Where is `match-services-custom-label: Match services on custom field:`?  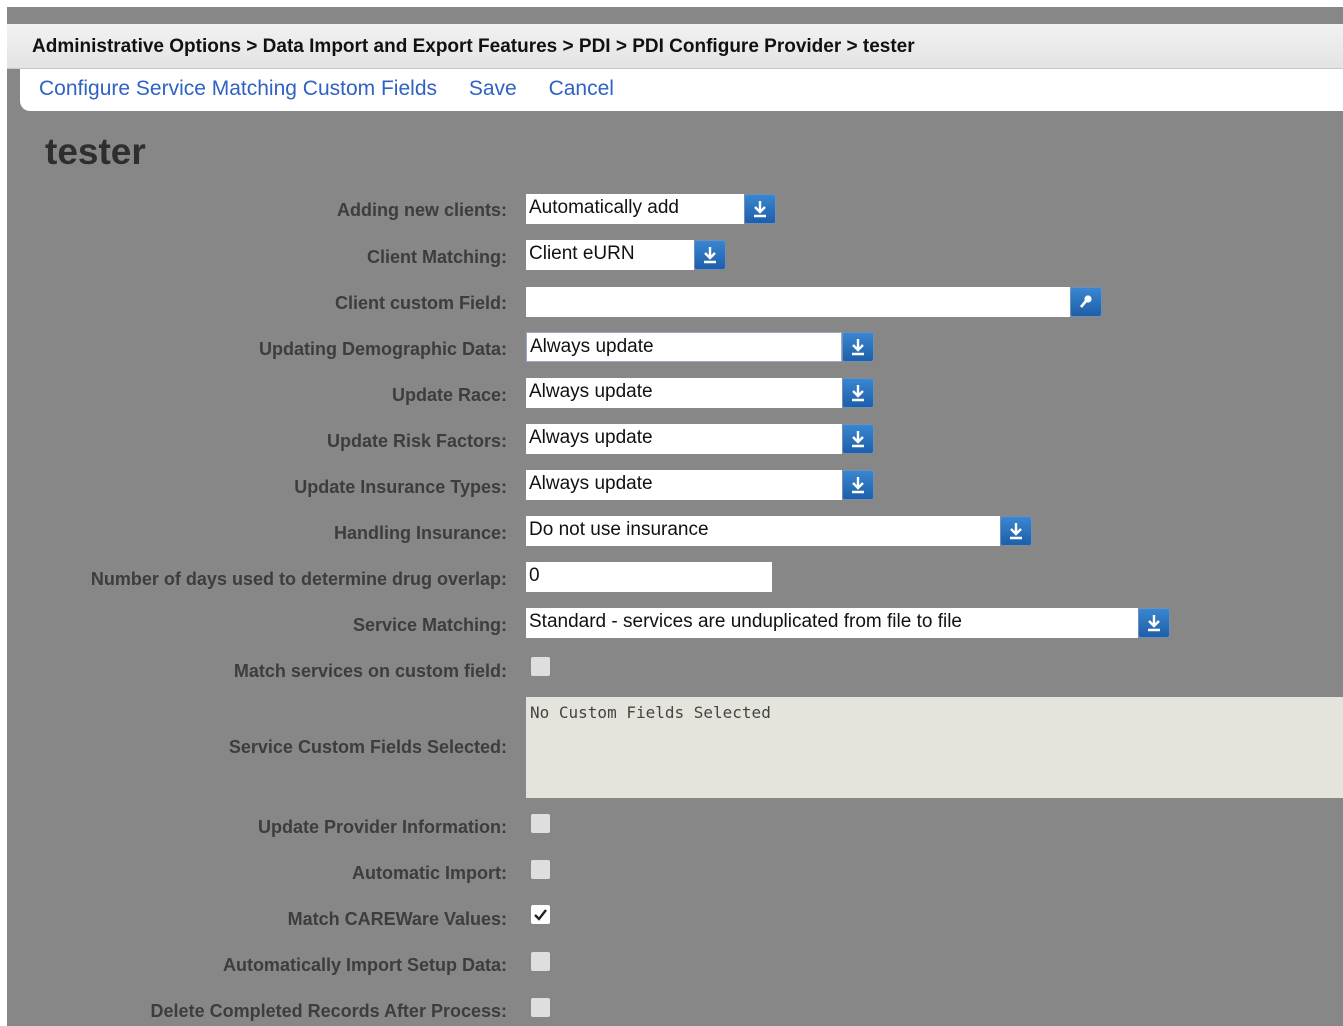 match-services-custom-label: Match services on custom field: is located at coordinates (370, 671).